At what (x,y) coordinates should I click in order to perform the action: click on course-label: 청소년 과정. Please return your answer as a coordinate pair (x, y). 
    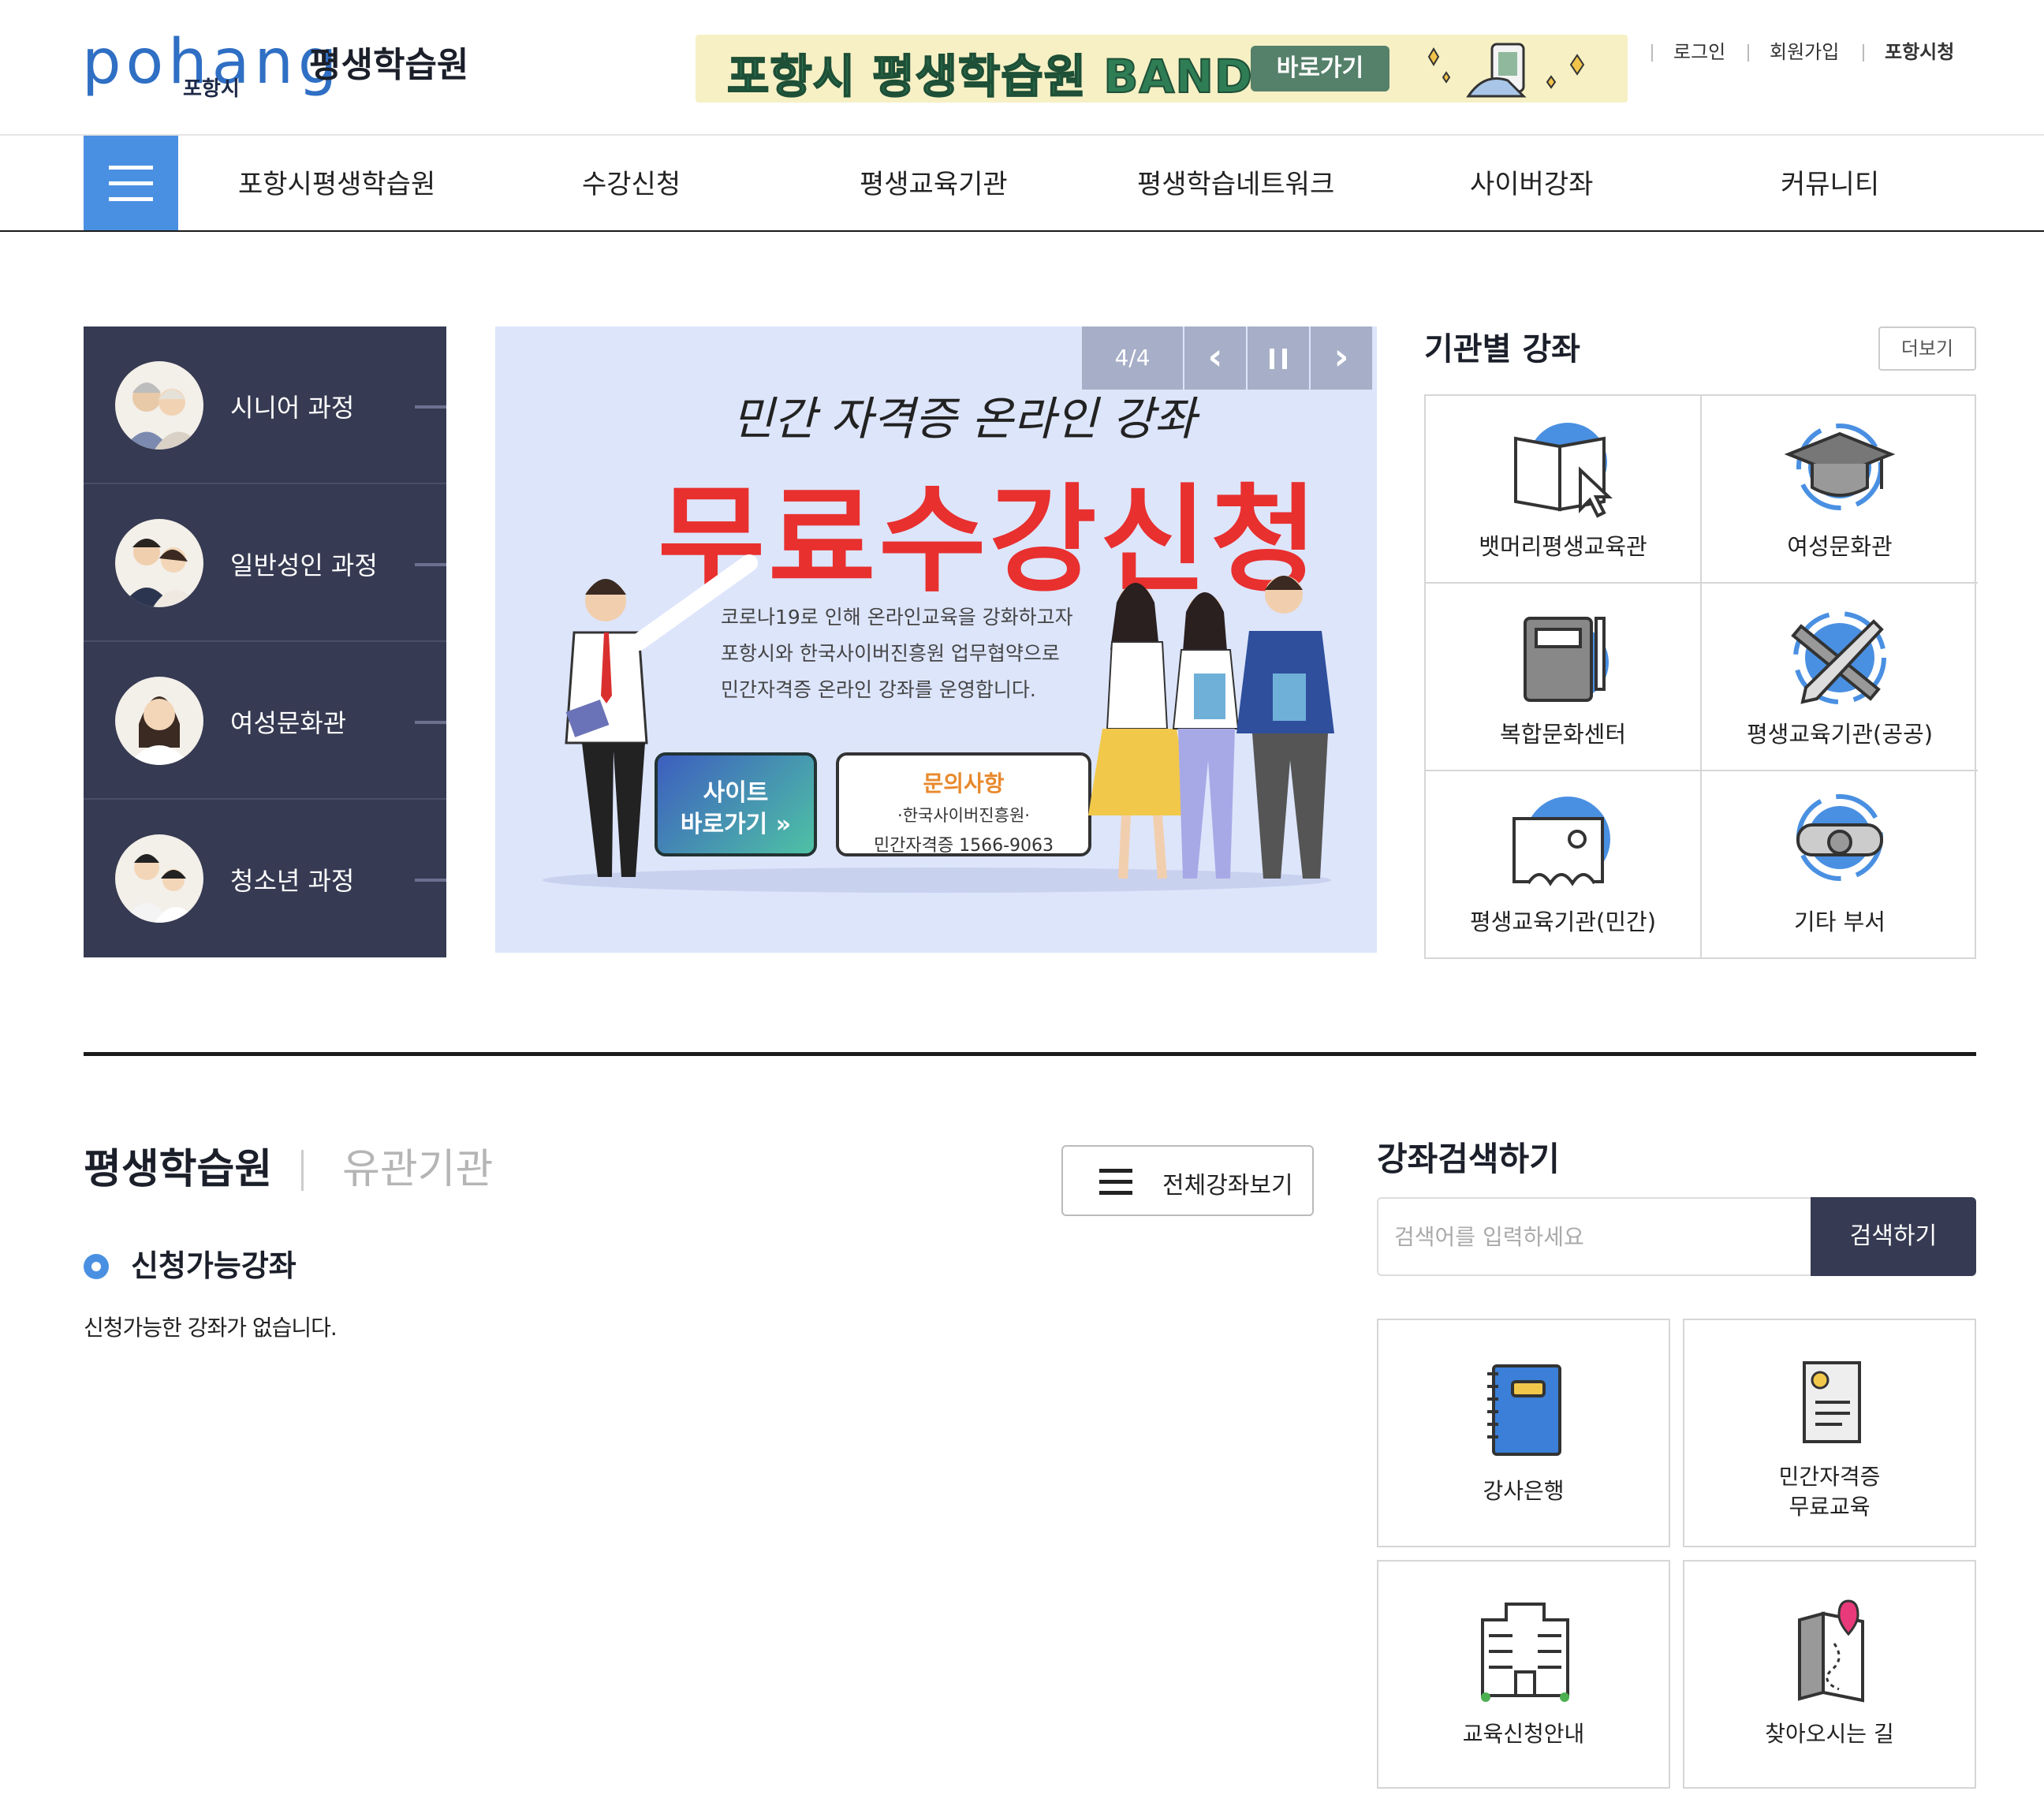
    Looking at the image, I should click on (292, 881).